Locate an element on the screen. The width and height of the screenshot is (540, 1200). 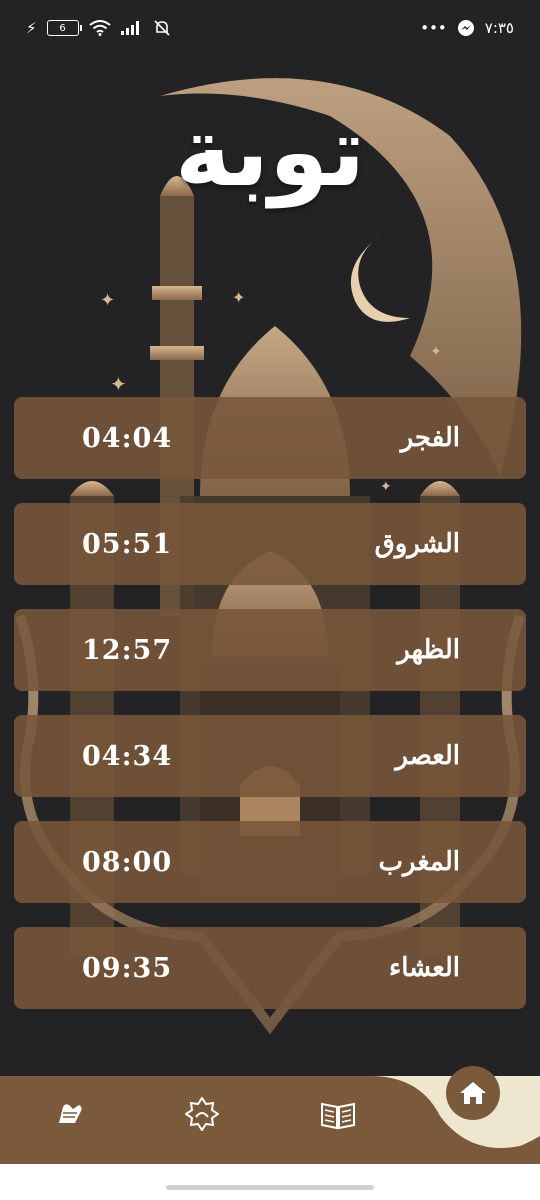
messenger-icon is located at coordinates (465, 28).